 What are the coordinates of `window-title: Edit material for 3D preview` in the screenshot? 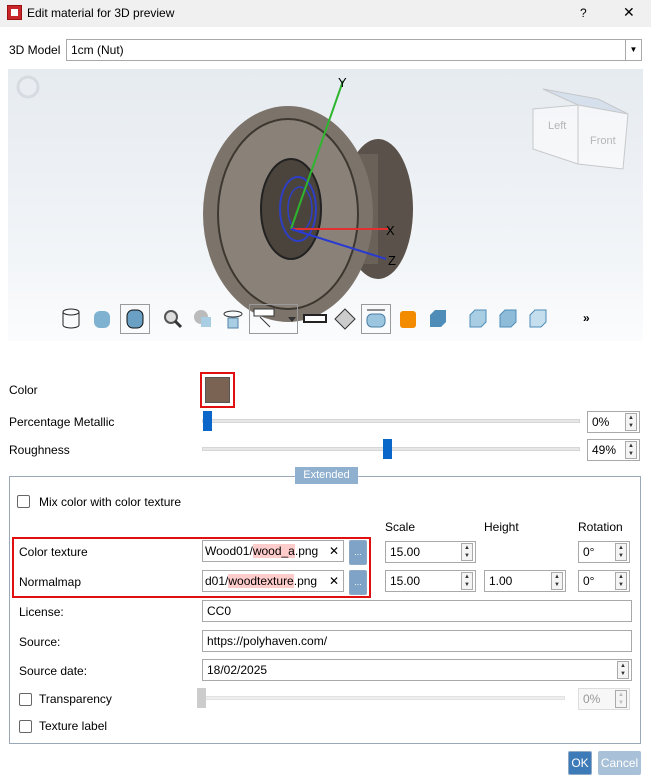 It's located at (101, 13).